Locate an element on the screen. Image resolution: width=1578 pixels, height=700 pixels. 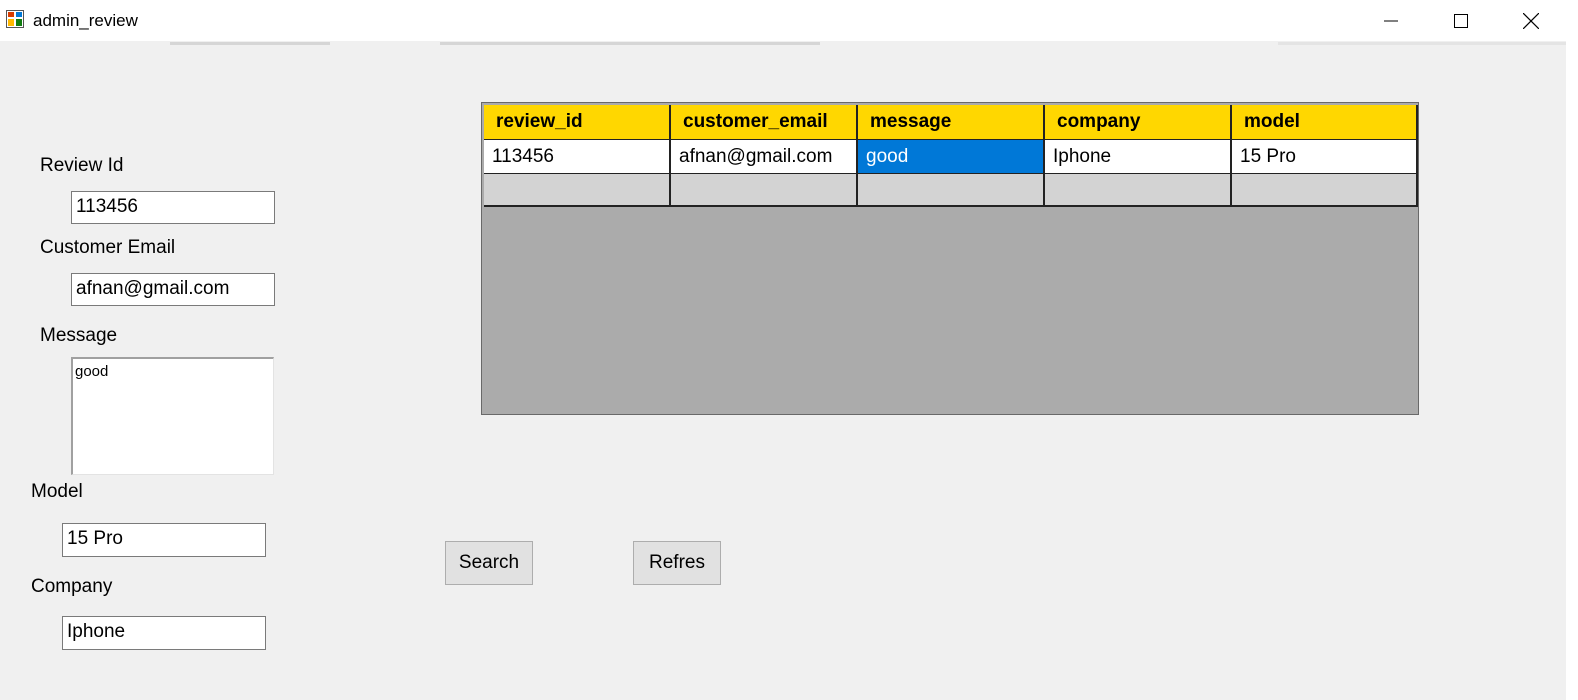
window-right-edge is located at coordinates (1572, 350).